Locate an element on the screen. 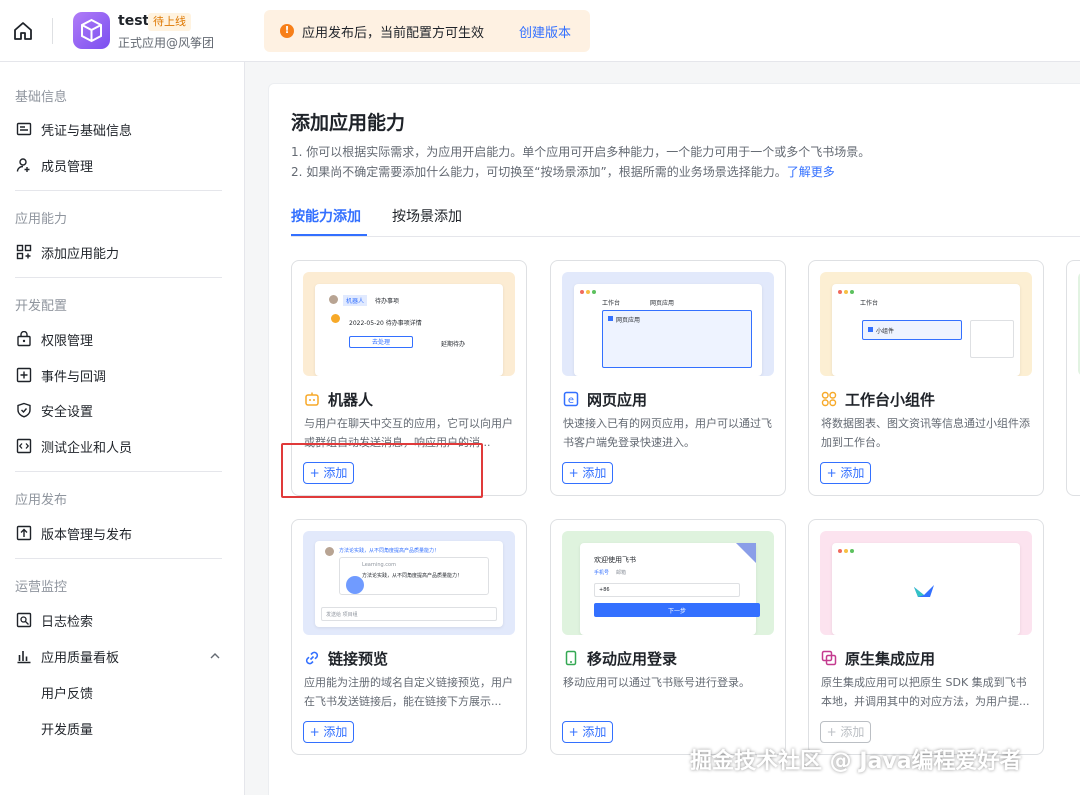  tab-by-capability: 按能力添加 is located at coordinates (326, 216).